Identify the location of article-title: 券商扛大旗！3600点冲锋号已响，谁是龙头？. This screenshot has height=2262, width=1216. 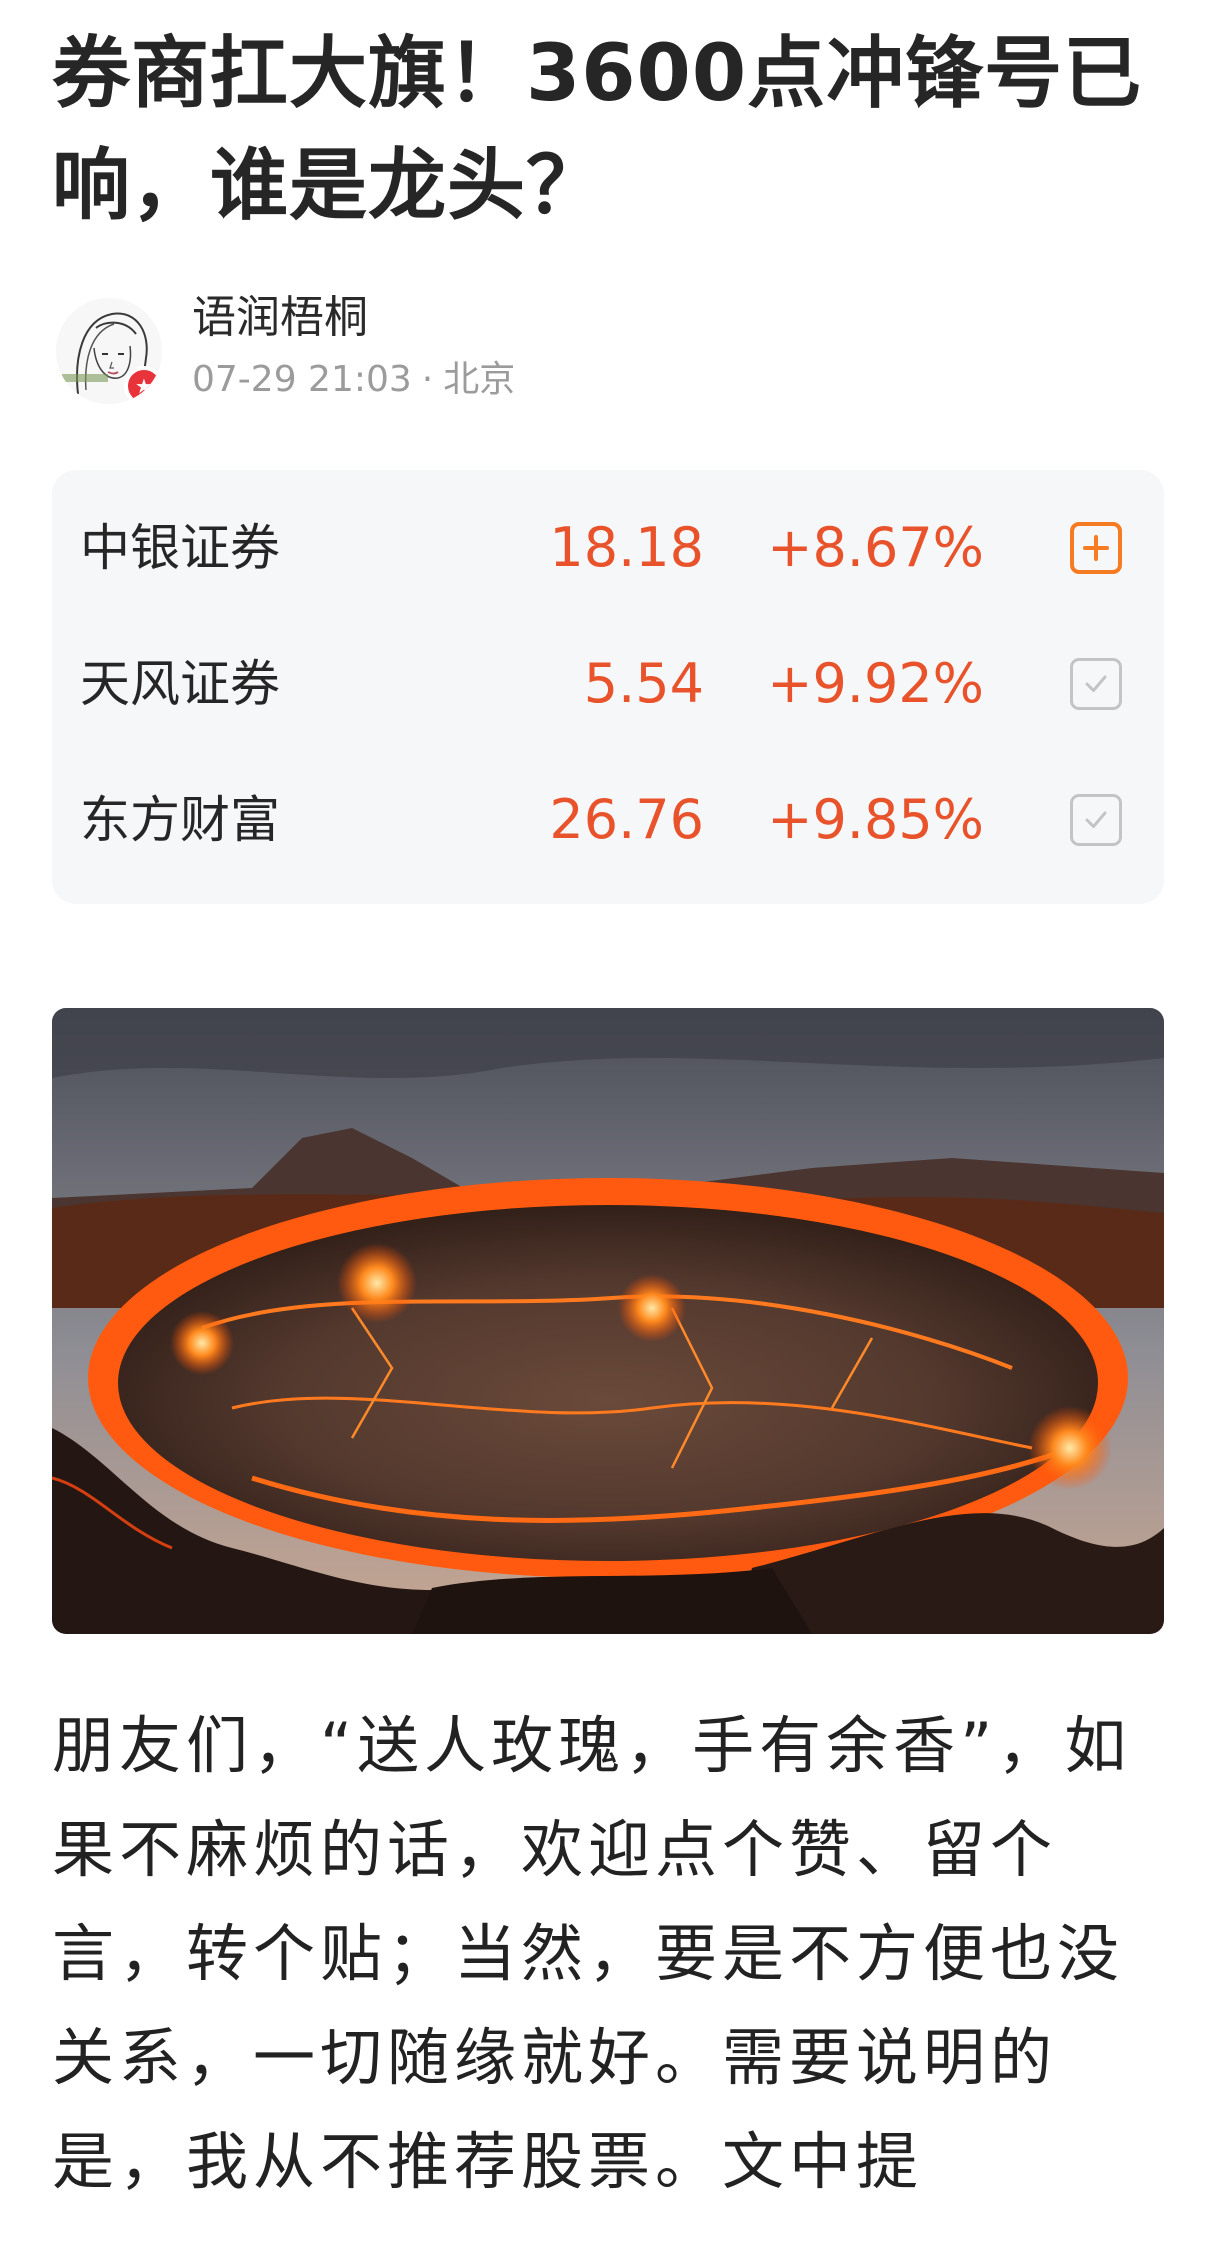
(597, 130).